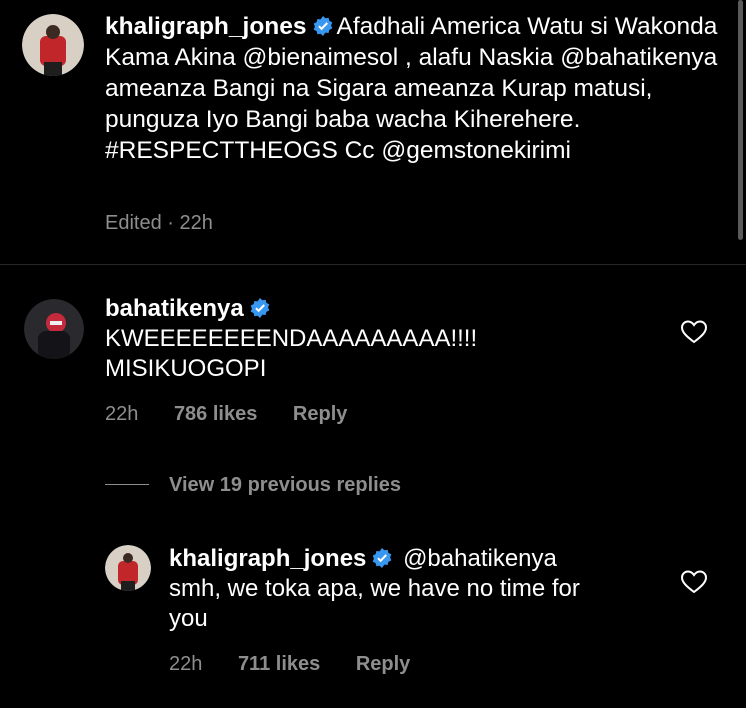 The width and height of the screenshot is (746, 708). Describe the element at coordinates (215, 414) in the screenshot. I see `comment-likes: 786 likes` at that location.